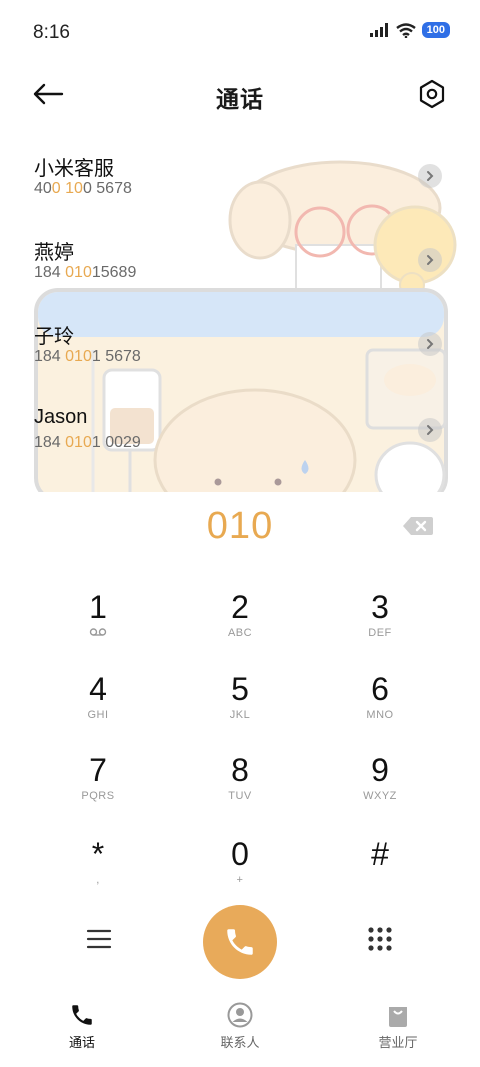  Describe the element at coordinates (98, 632) in the screenshot. I see `voicemail-icon` at that location.